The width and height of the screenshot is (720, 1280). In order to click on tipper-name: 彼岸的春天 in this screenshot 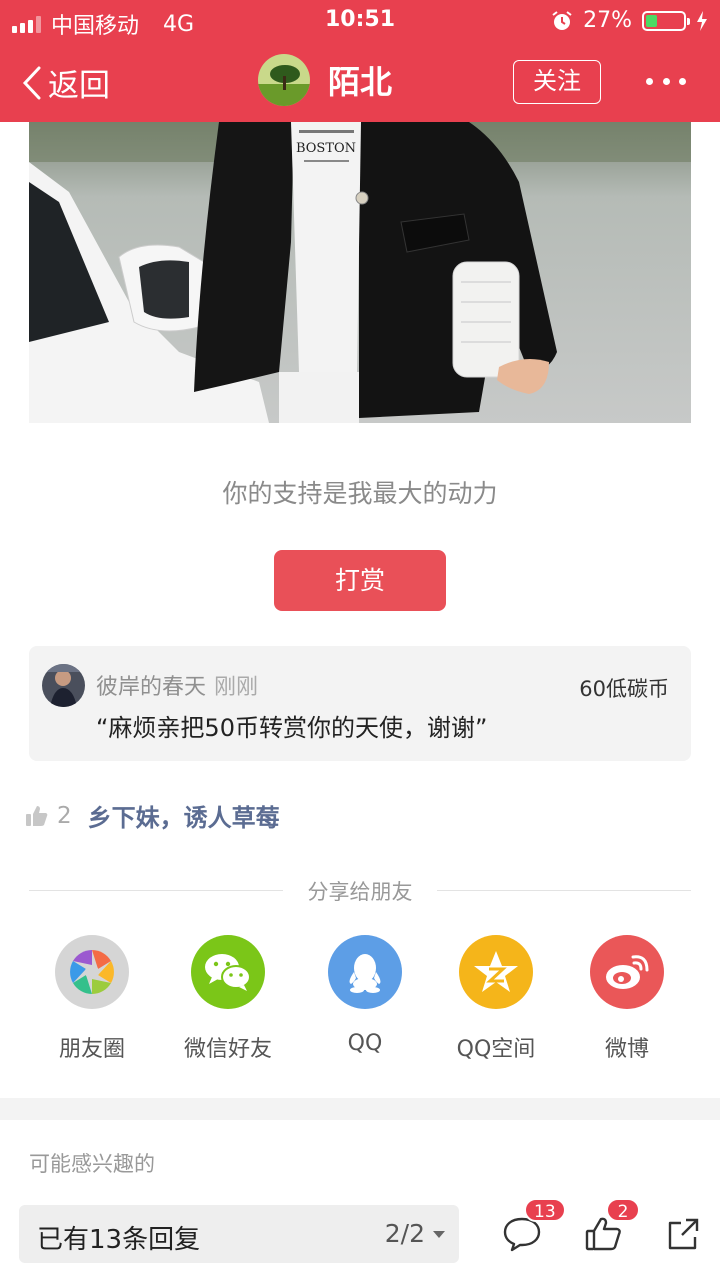, I will do `click(151, 687)`.